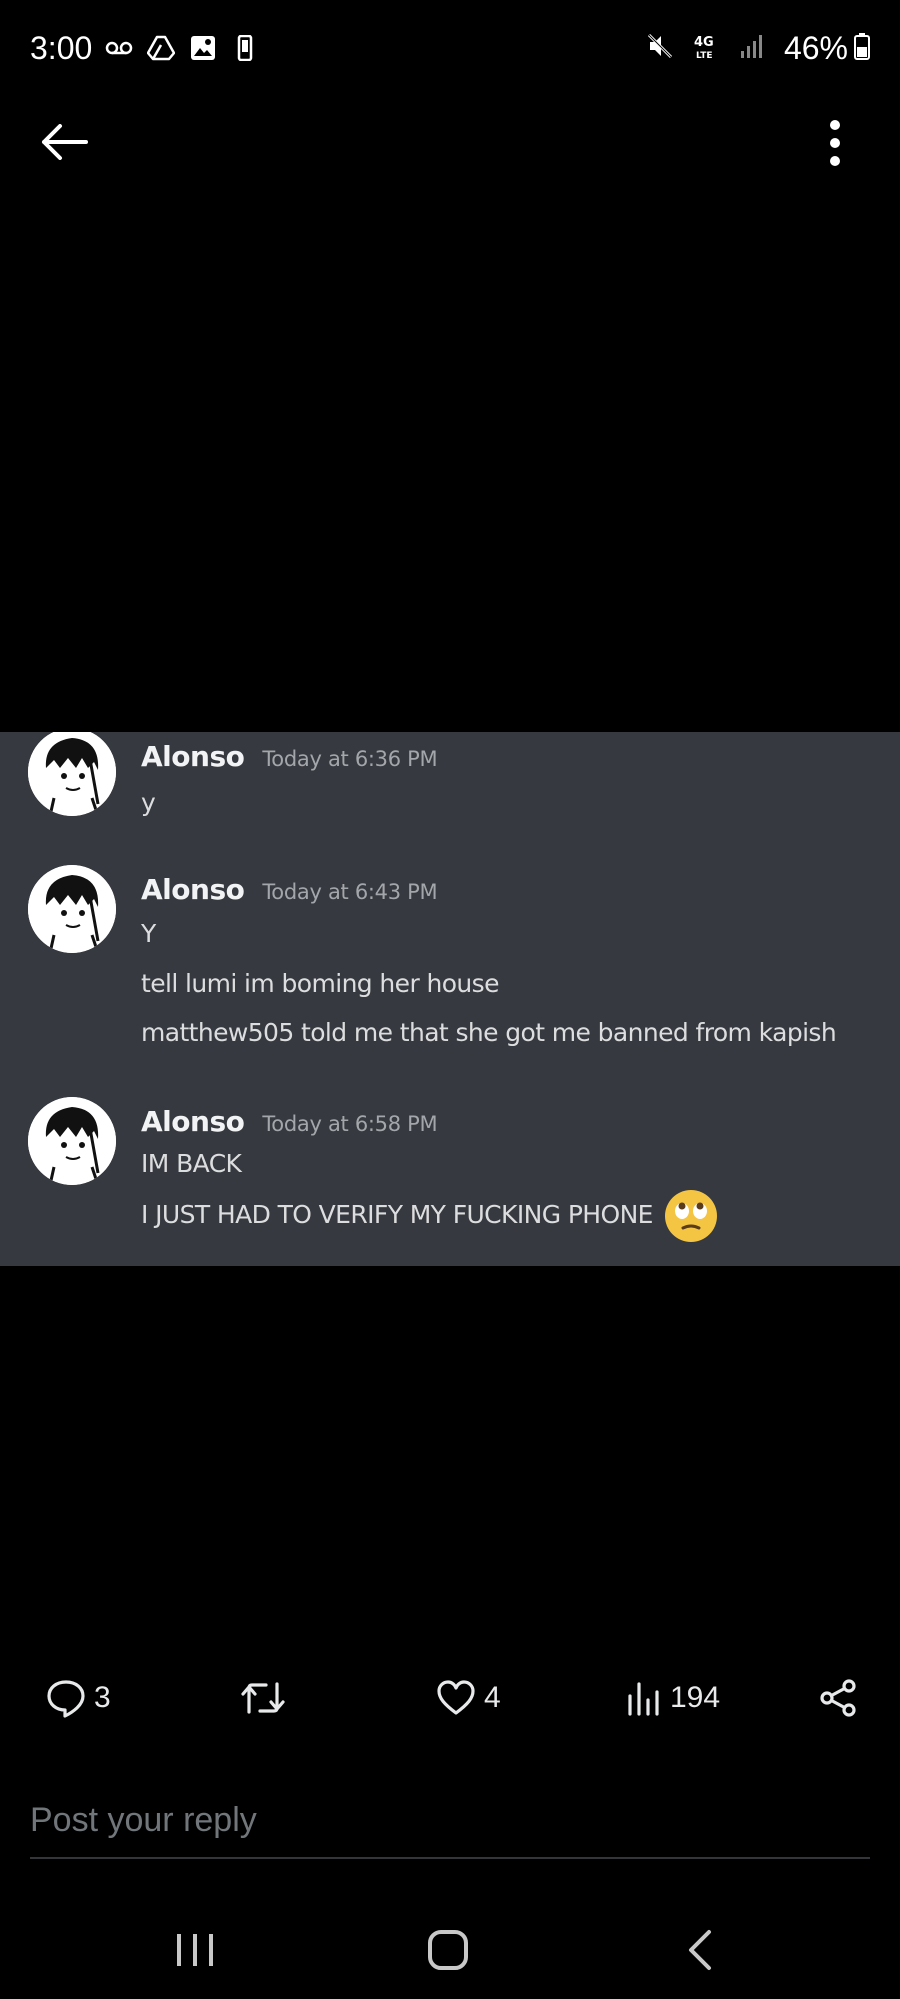  Describe the element at coordinates (691, 1216) in the screenshot. I see `eye-roll-emoji-icon` at that location.